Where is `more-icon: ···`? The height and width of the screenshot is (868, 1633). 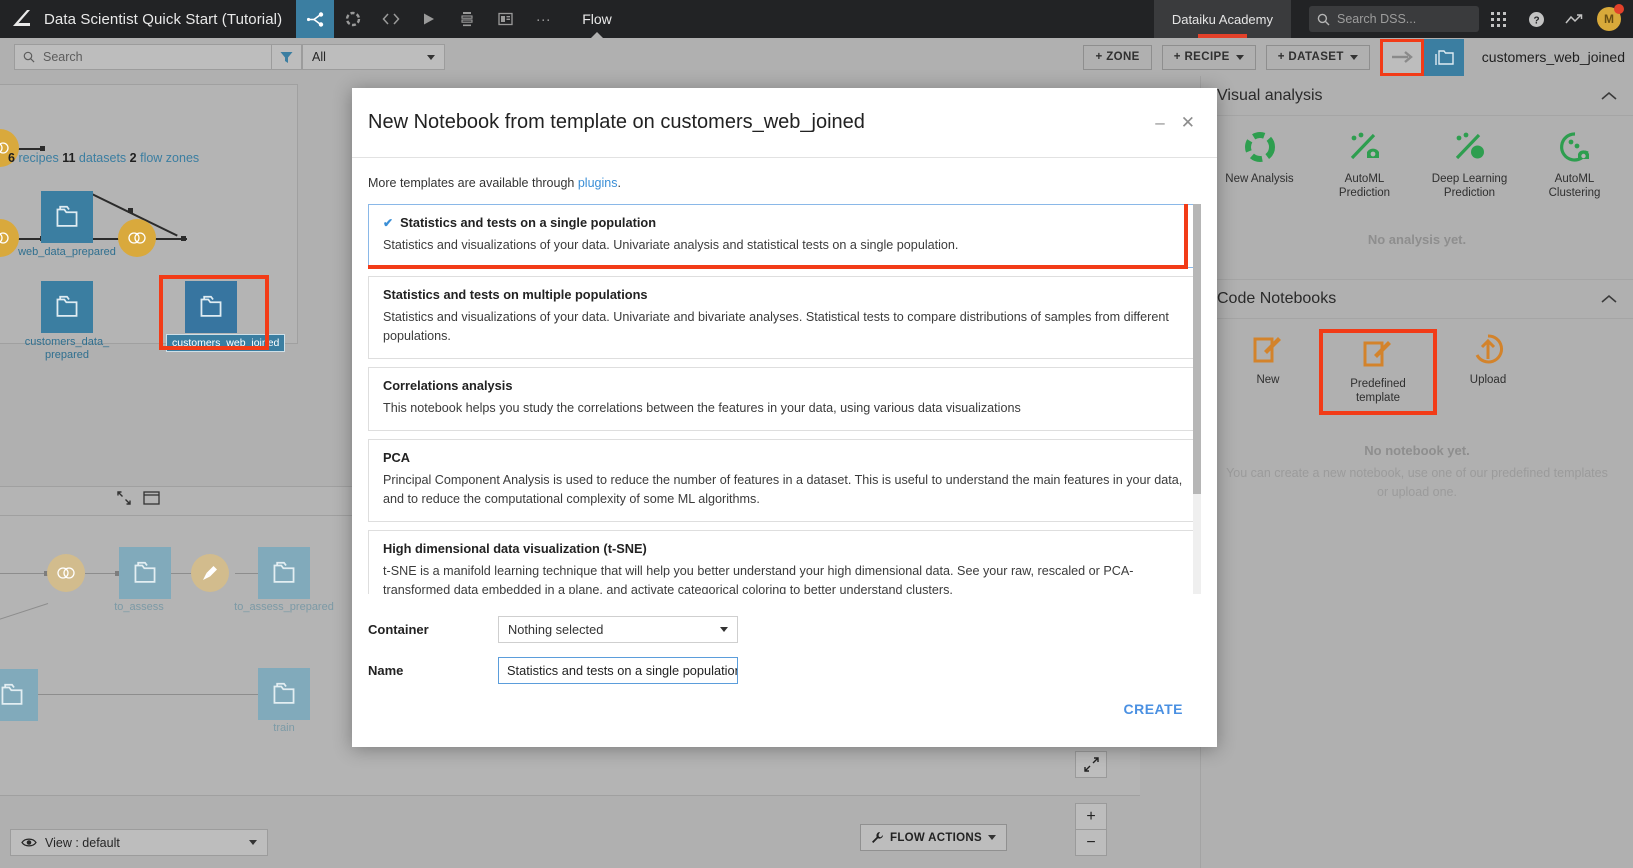 more-icon: ··· is located at coordinates (543, 19).